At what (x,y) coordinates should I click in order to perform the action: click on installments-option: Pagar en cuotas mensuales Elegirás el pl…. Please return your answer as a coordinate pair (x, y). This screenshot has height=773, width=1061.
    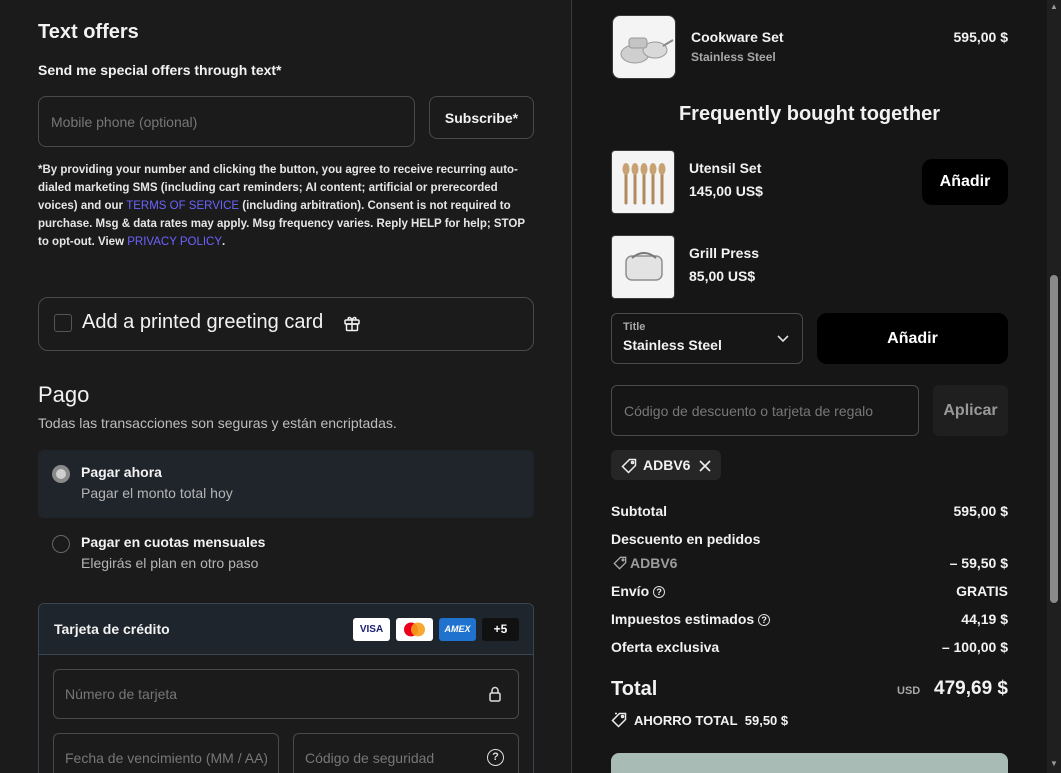
    Looking at the image, I should click on (286, 553).